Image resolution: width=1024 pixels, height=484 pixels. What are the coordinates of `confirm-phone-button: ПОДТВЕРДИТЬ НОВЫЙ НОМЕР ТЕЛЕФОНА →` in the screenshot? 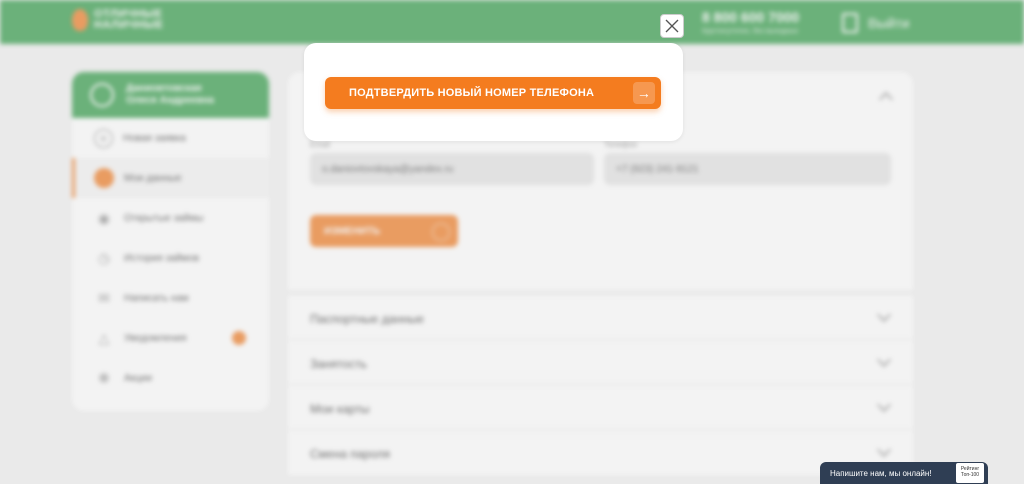 It's located at (493, 93).